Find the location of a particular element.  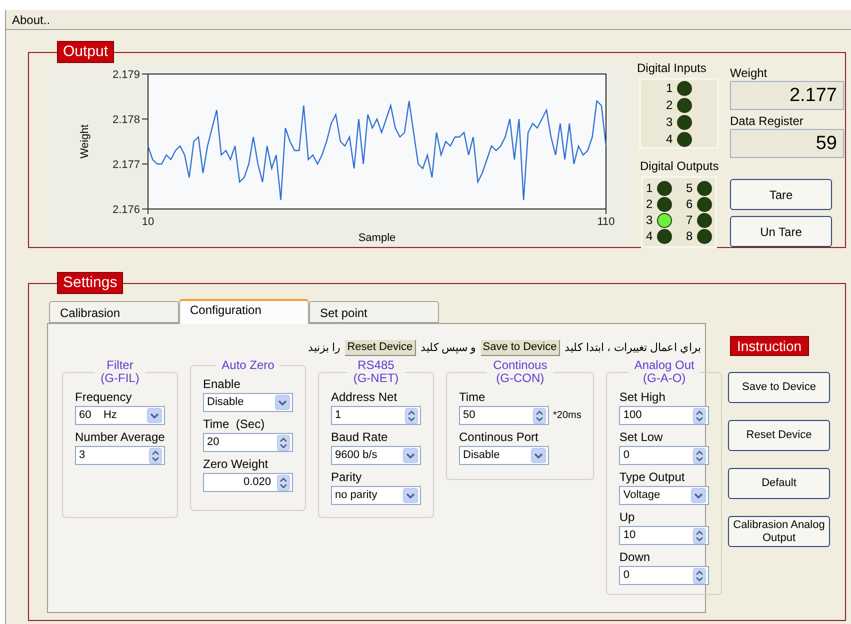

group-title: RS485 (G-NET) is located at coordinates (376, 372).